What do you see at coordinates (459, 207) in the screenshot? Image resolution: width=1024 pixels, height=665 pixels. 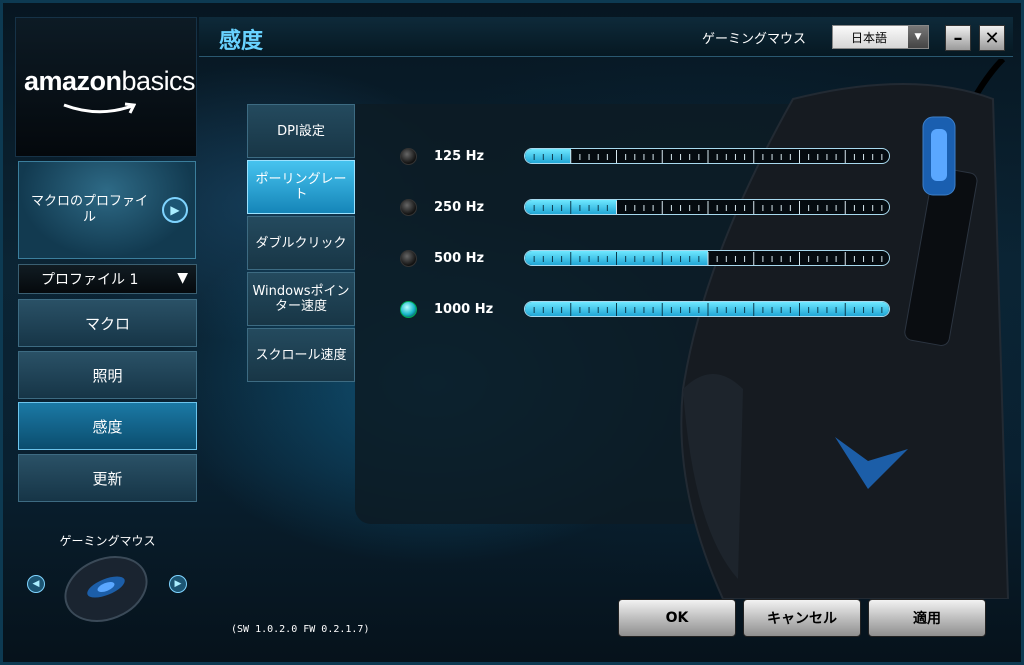 I see `rate-label: 250 Hz` at bounding box center [459, 207].